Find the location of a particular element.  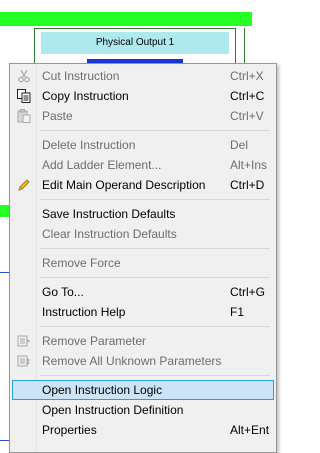

menu-item-instruction-help: Instruction Help F1 is located at coordinates (143, 312).